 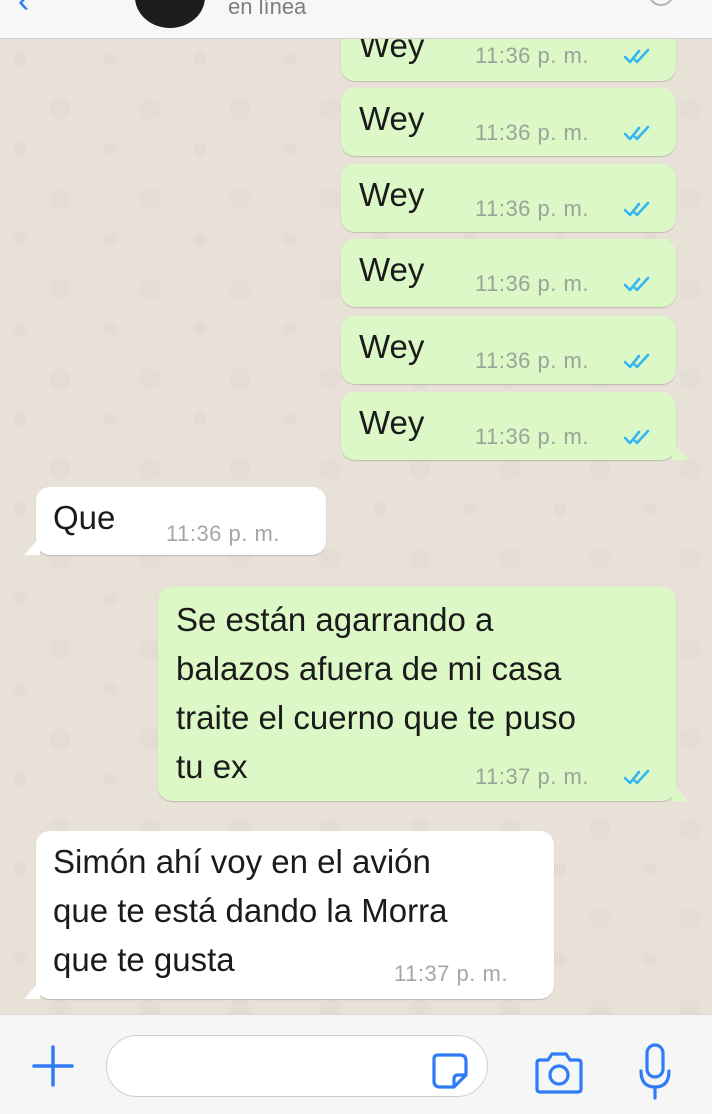 I want to click on contact-status: en línea, so click(x=267, y=9).